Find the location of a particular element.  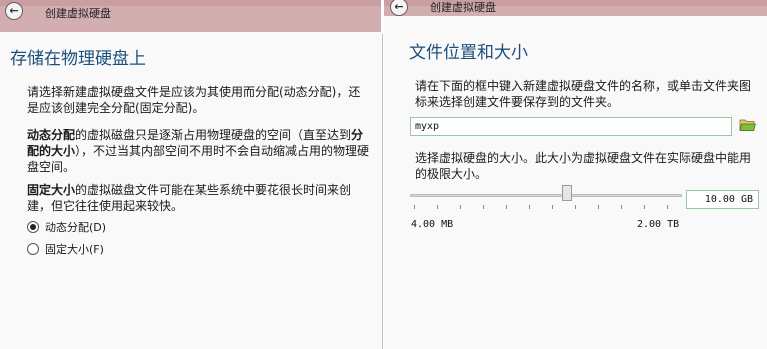

radio-dynamic-allocation: 动态分配(D) is located at coordinates (66, 227).